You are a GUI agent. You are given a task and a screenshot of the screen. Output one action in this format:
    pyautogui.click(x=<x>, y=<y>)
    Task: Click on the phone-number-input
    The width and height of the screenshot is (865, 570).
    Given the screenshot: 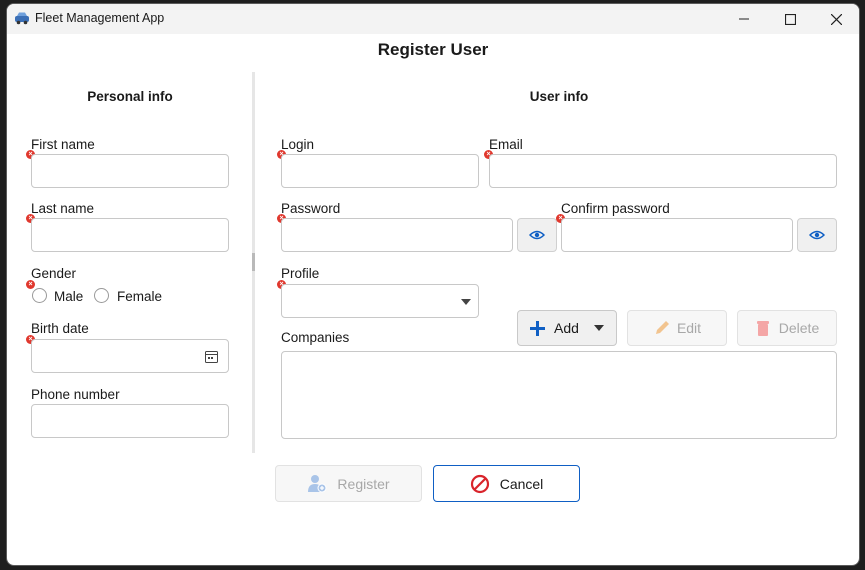 What is the action you would take?
    pyautogui.click(x=130, y=421)
    